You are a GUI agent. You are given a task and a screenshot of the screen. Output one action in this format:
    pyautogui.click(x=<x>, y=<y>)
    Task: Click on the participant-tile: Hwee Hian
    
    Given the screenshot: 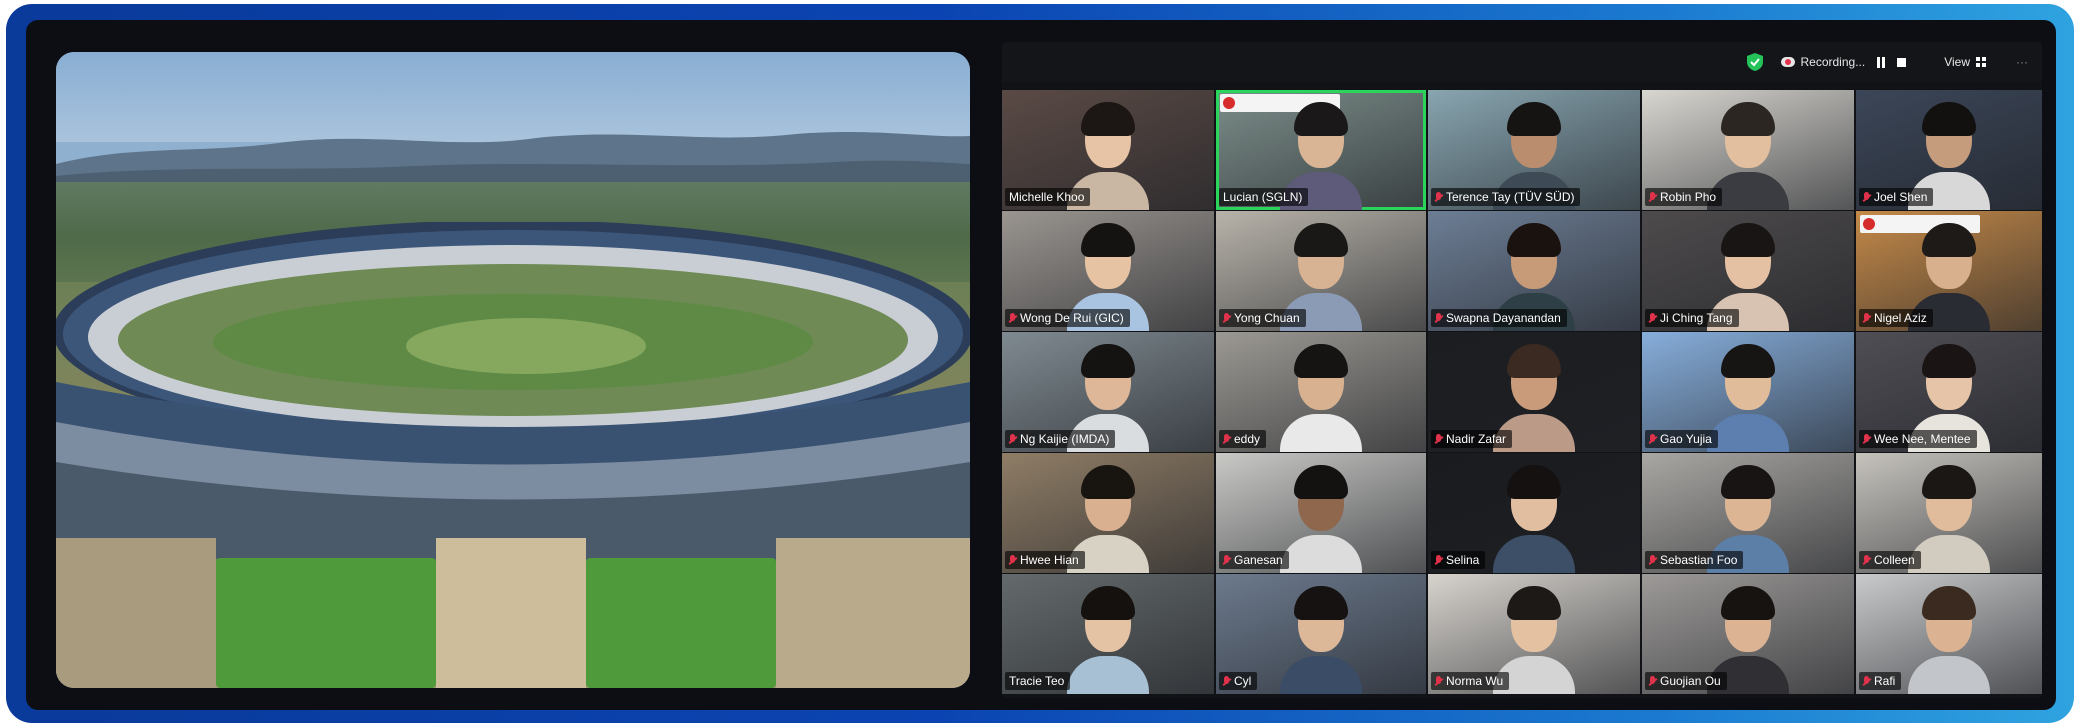 What is the action you would take?
    pyautogui.click(x=1108, y=513)
    